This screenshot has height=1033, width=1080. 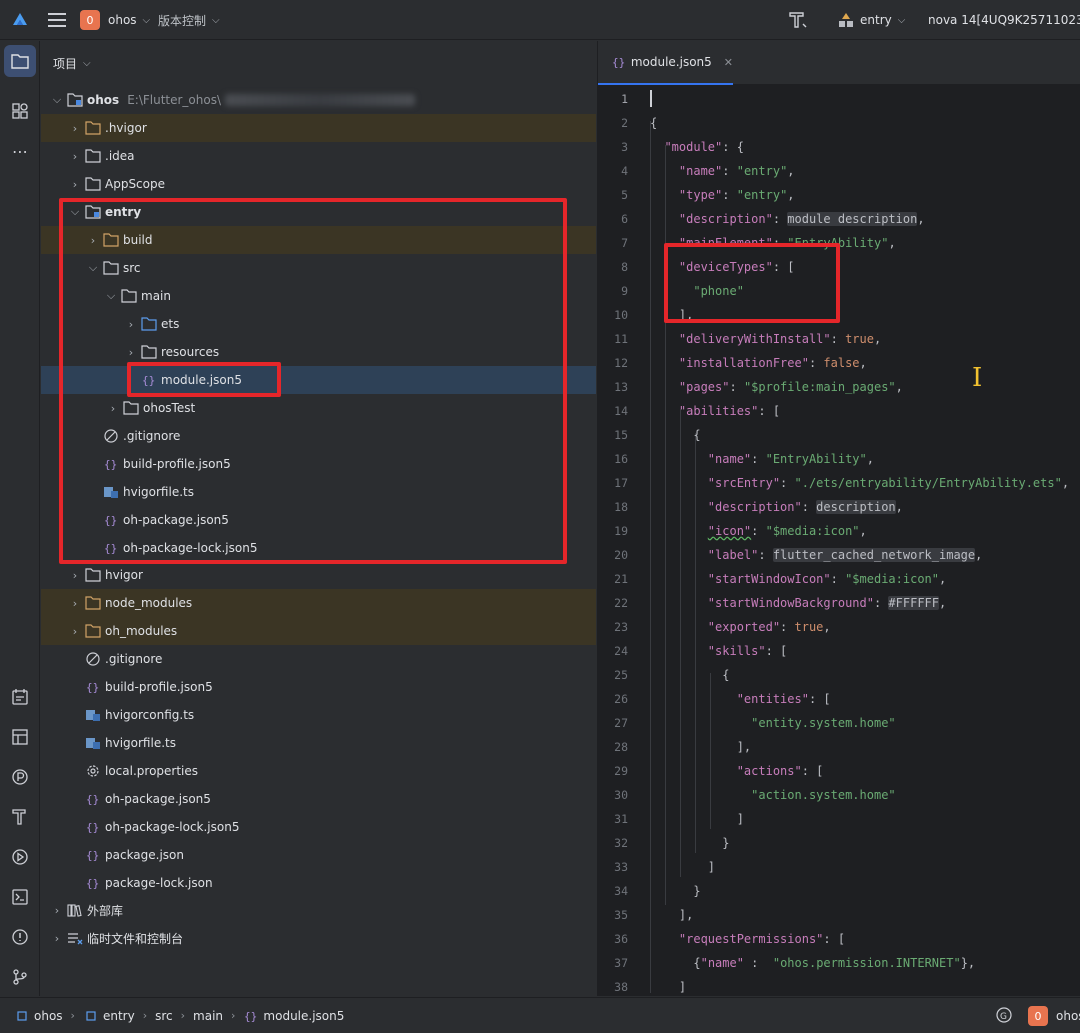 What do you see at coordinates (303, 1016) in the screenshot?
I see `breadcrumb-item: module.json5` at bounding box center [303, 1016].